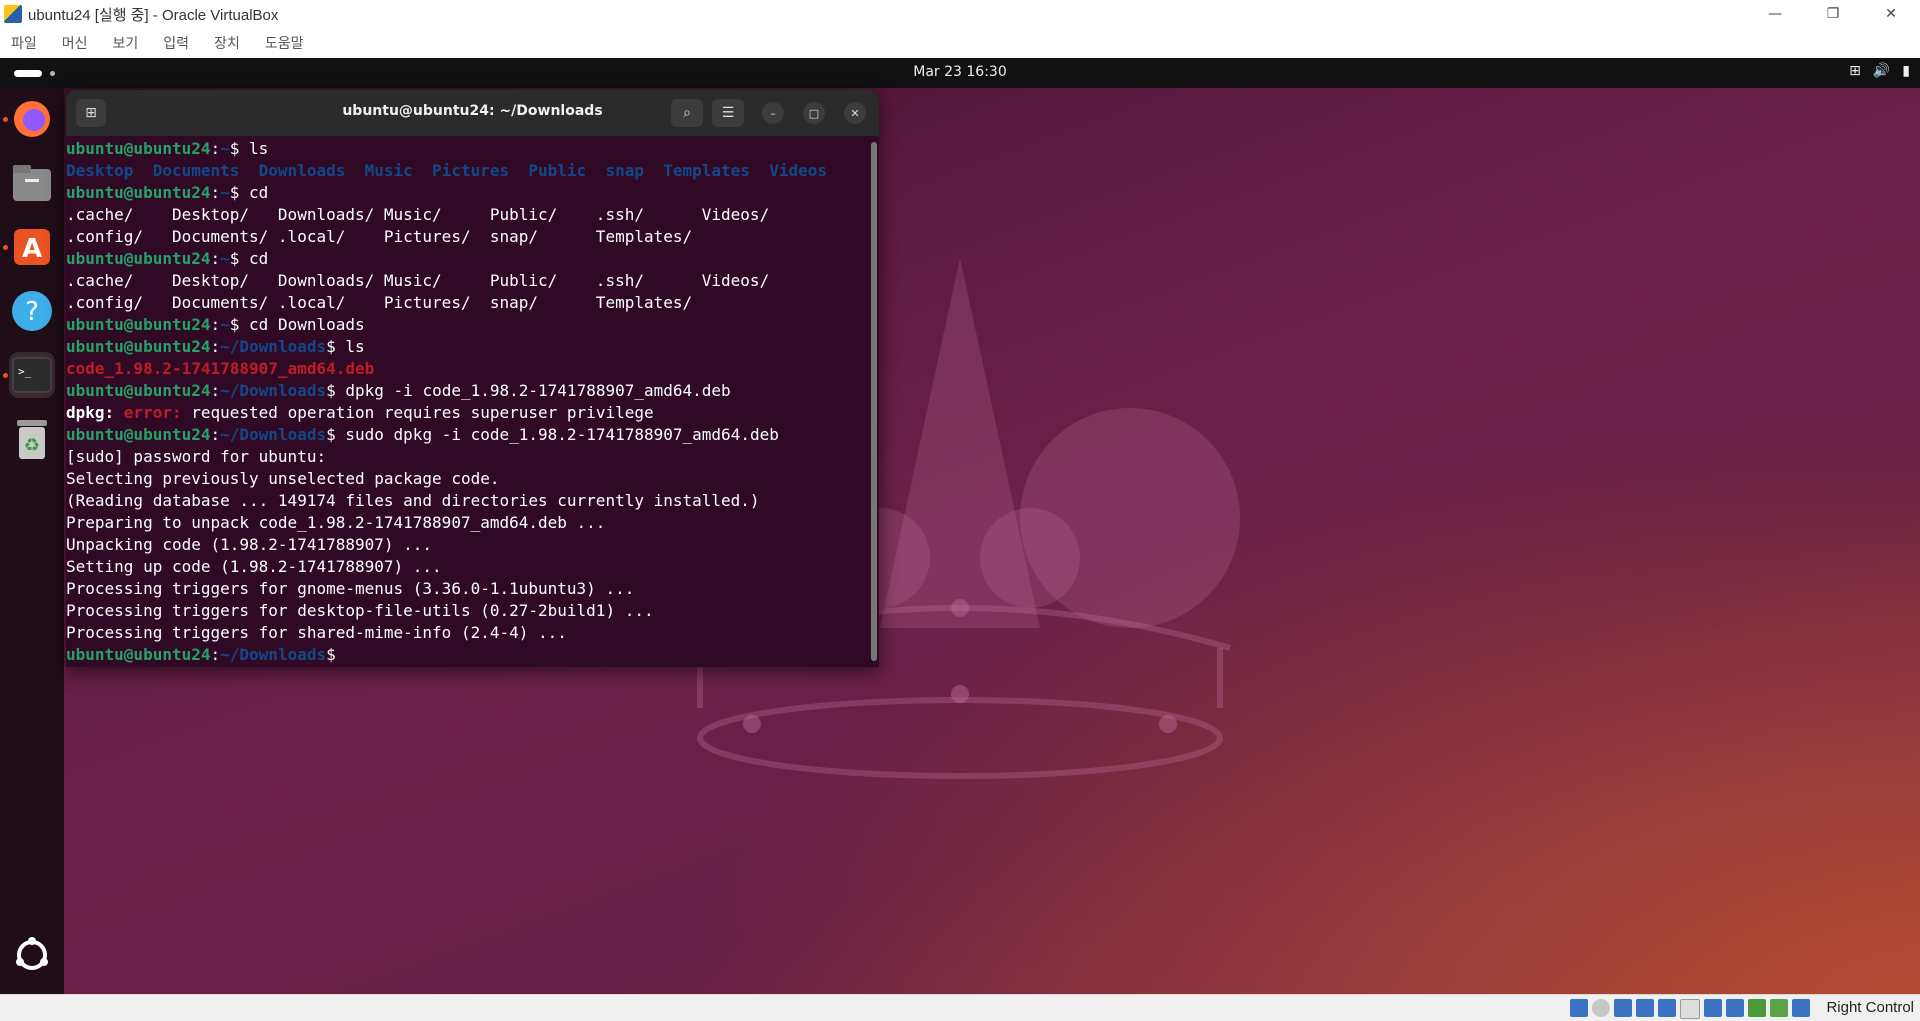 Image resolution: width=1920 pixels, height=1021 pixels. I want to click on search-icon: ⌕, so click(687, 113).